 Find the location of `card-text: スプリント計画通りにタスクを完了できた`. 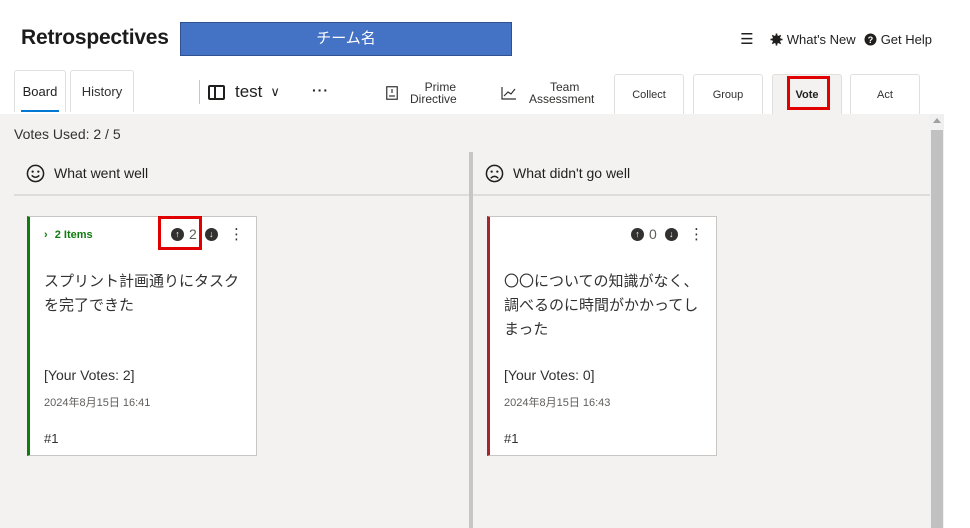

card-text: スプリント計画通りにタスクを完了できた is located at coordinates (142, 293).